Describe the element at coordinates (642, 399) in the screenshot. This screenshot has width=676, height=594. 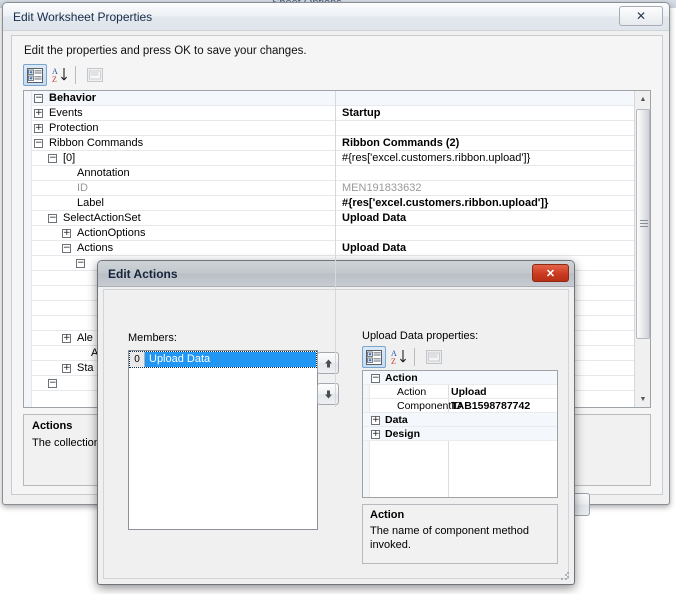
I see `scroll-down-icon: ▼` at that location.